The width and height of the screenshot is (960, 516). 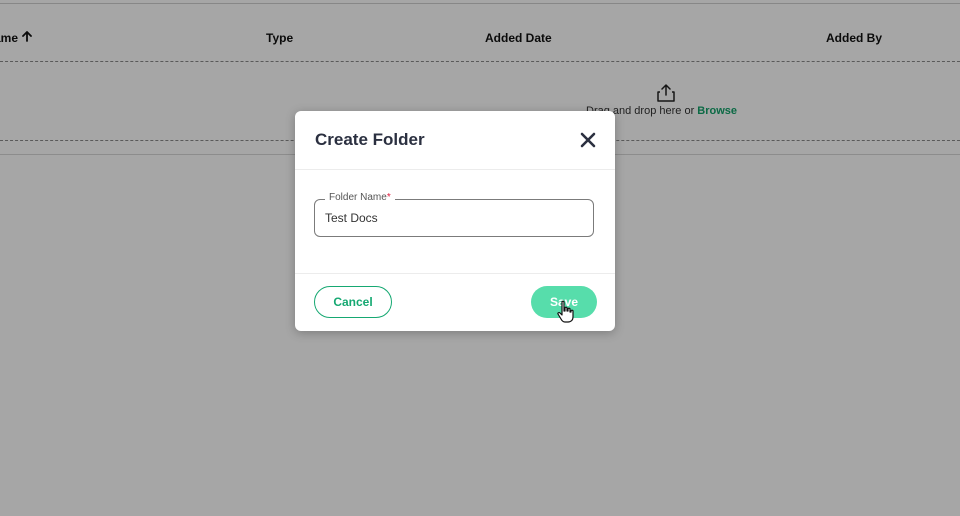 I want to click on close-icon, so click(x=588, y=140).